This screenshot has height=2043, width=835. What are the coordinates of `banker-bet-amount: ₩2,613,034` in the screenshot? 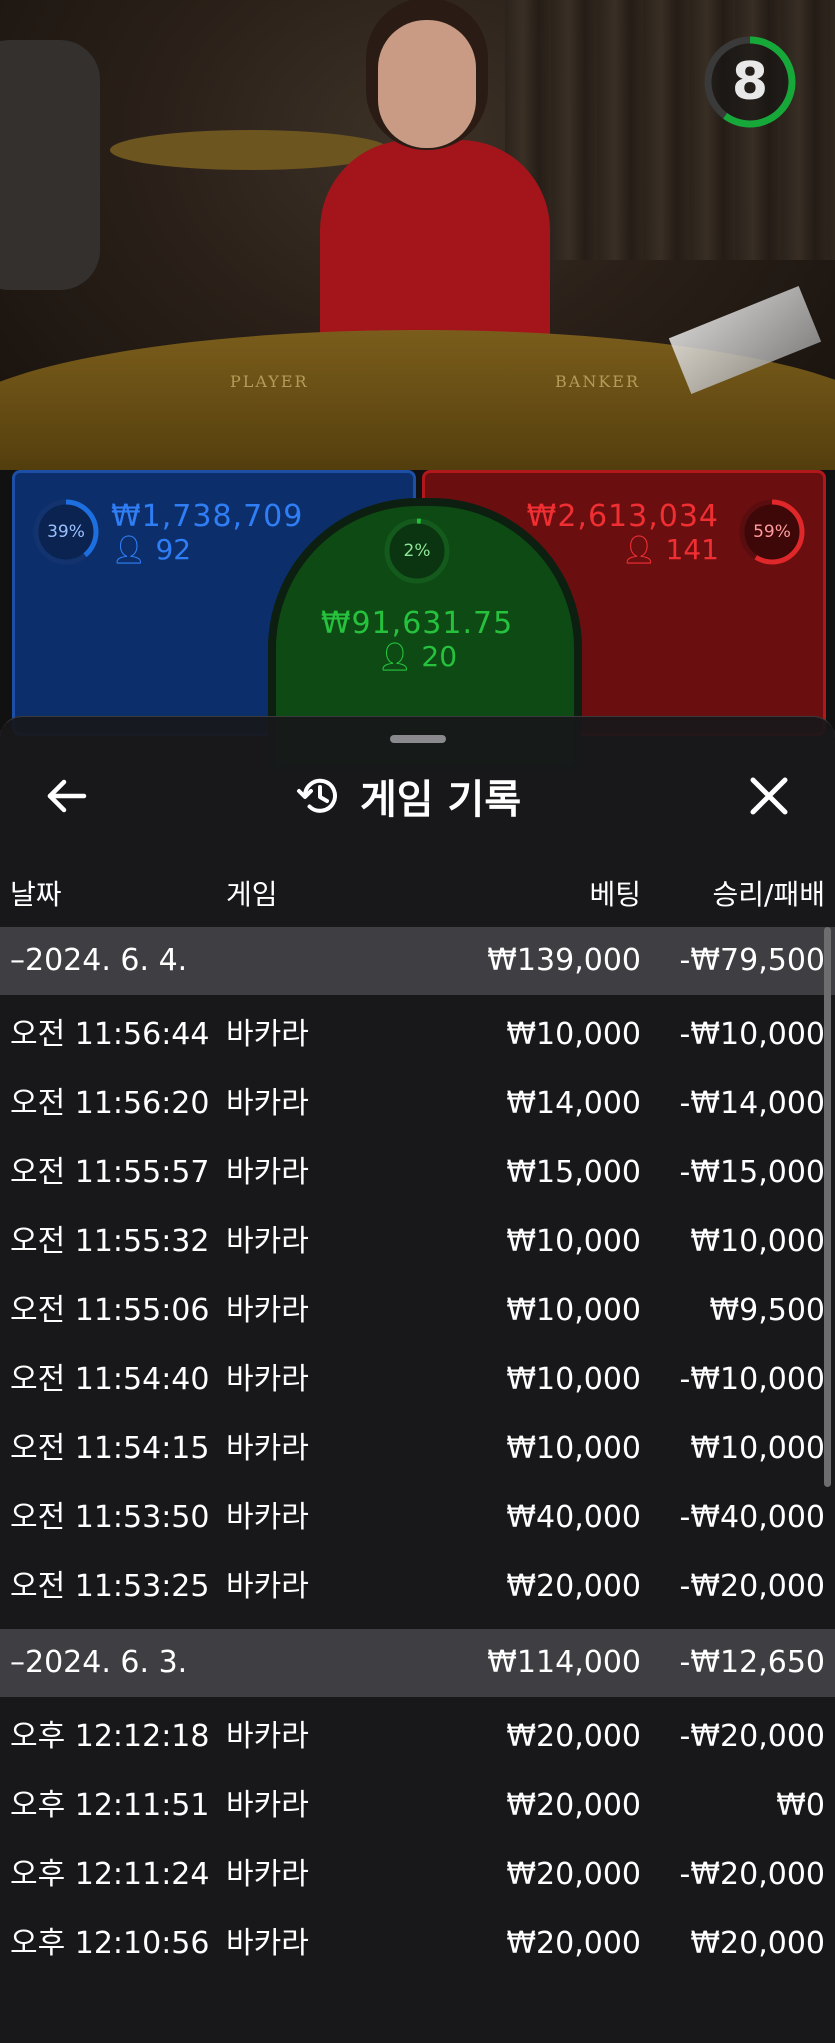 It's located at (622, 516).